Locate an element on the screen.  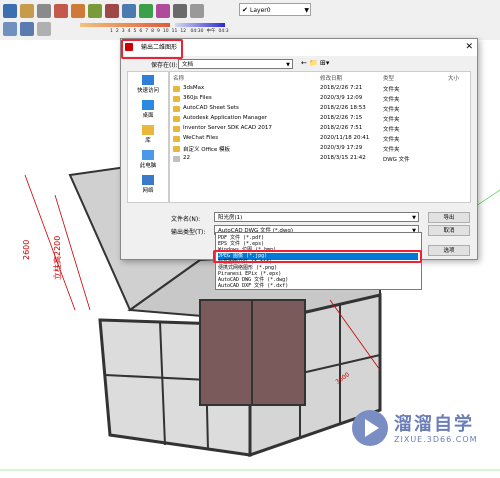
watermark-title: 溜溜自学 is located at coordinates (434, 424).